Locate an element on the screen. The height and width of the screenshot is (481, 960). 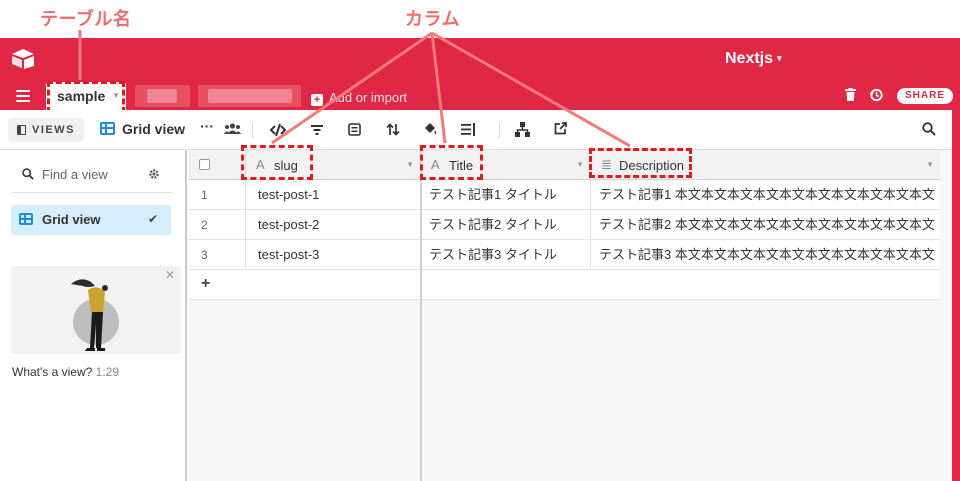
annotation-box-title is located at coordinates (451, 162).